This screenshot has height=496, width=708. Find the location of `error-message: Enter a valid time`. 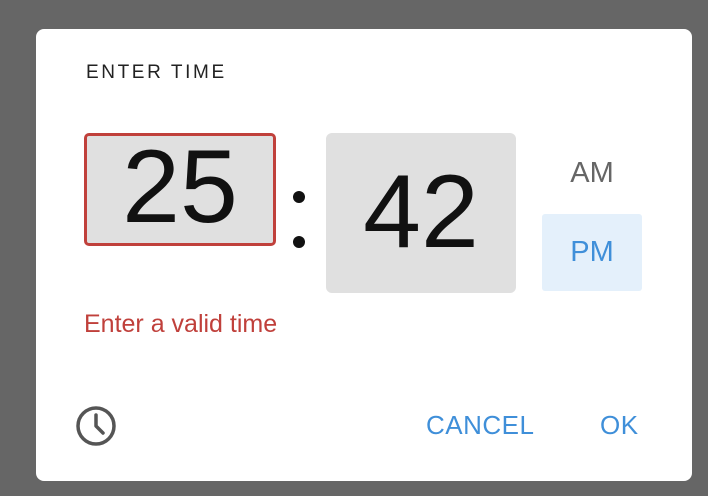

error-message: Enter a valid time is located at coordinates (181, 324).